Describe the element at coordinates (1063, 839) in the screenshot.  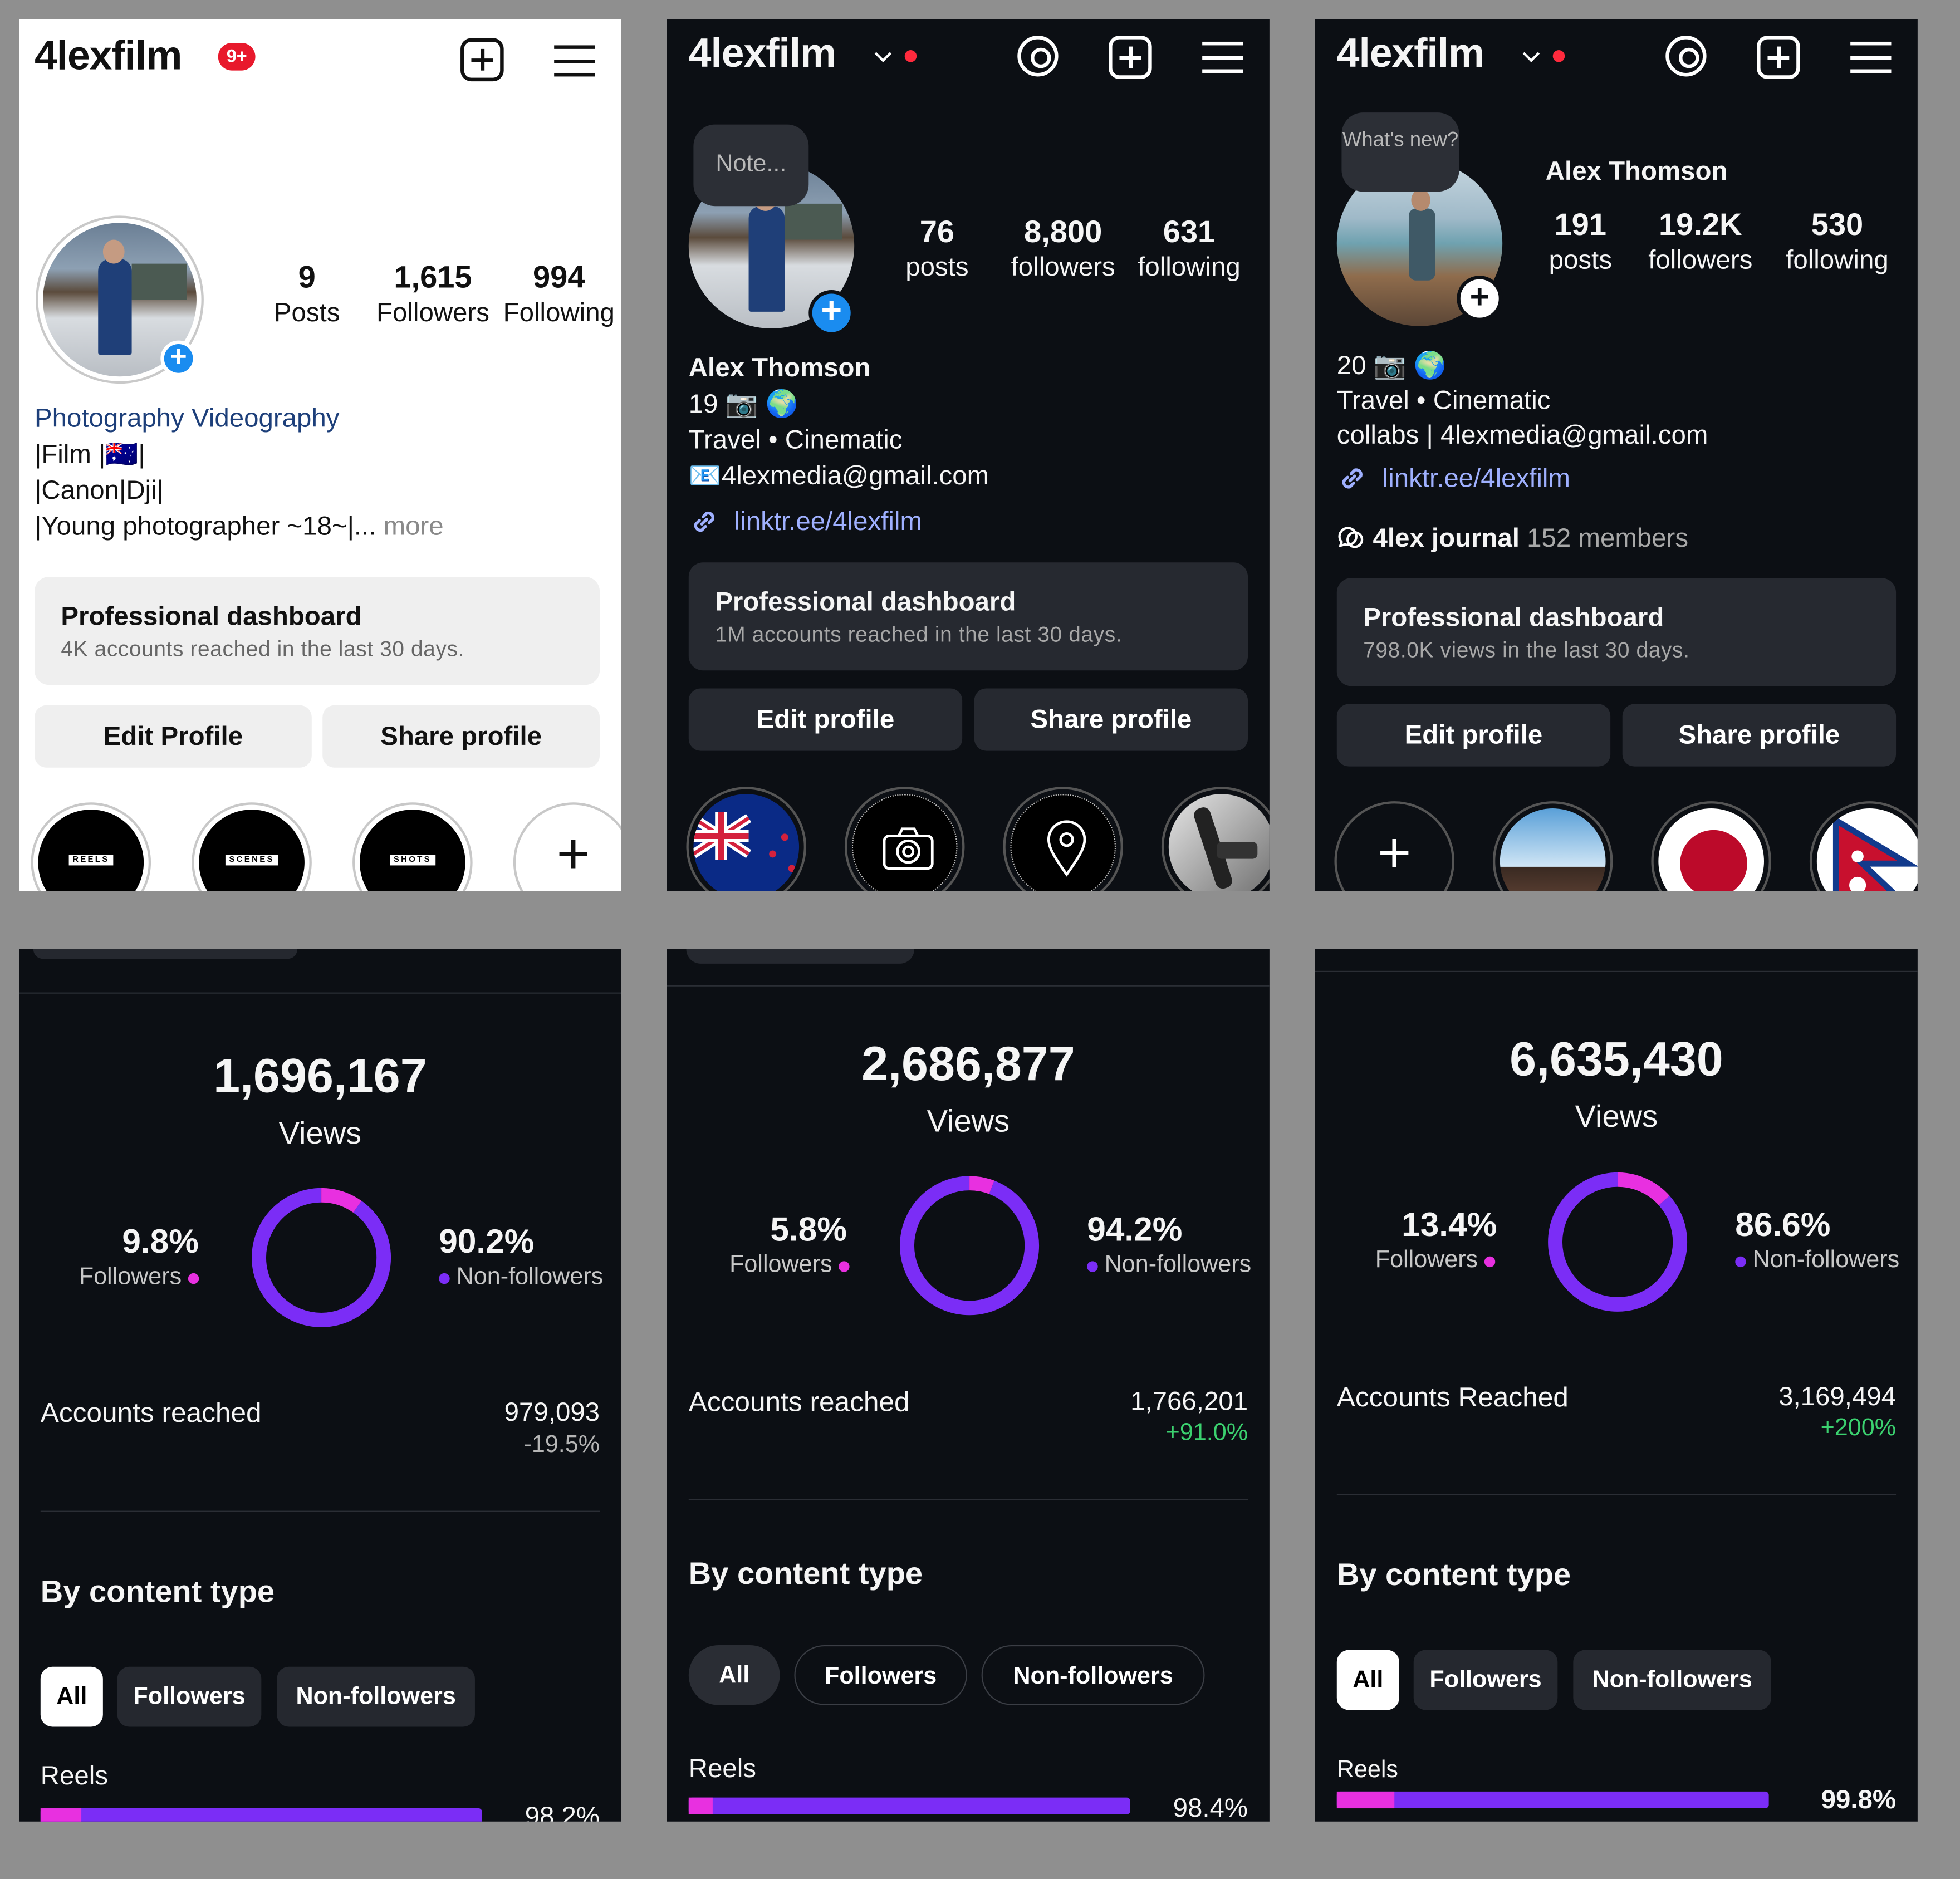
I see `highlight-location` at that location.